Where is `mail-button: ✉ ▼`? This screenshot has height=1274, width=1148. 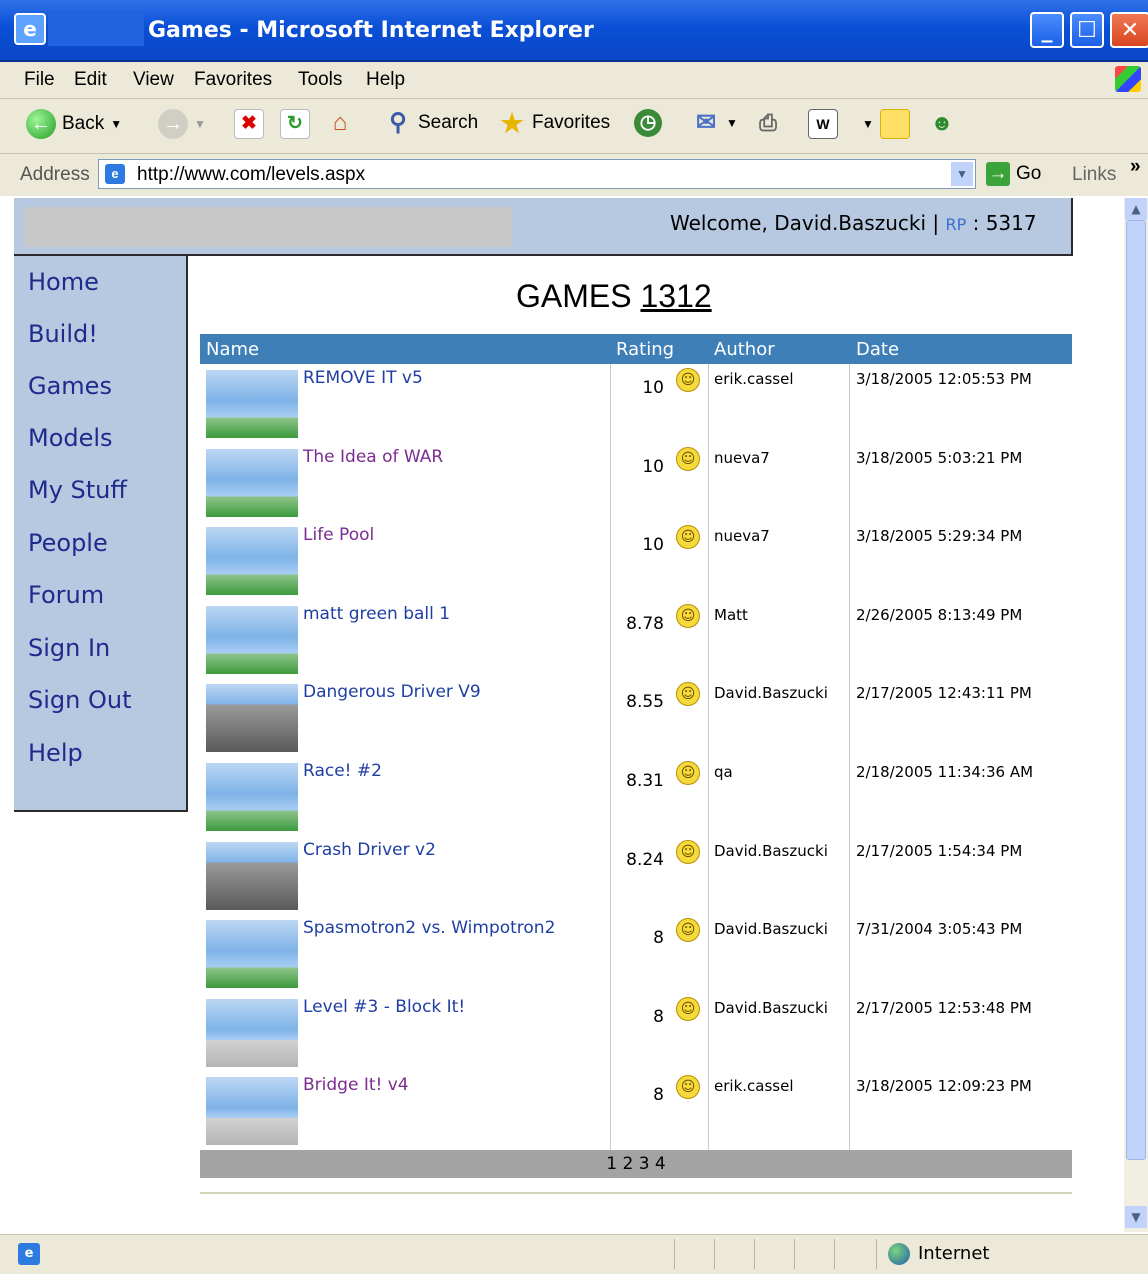
mail-button: ✉ ▼ is located at coordinates (715, 123).